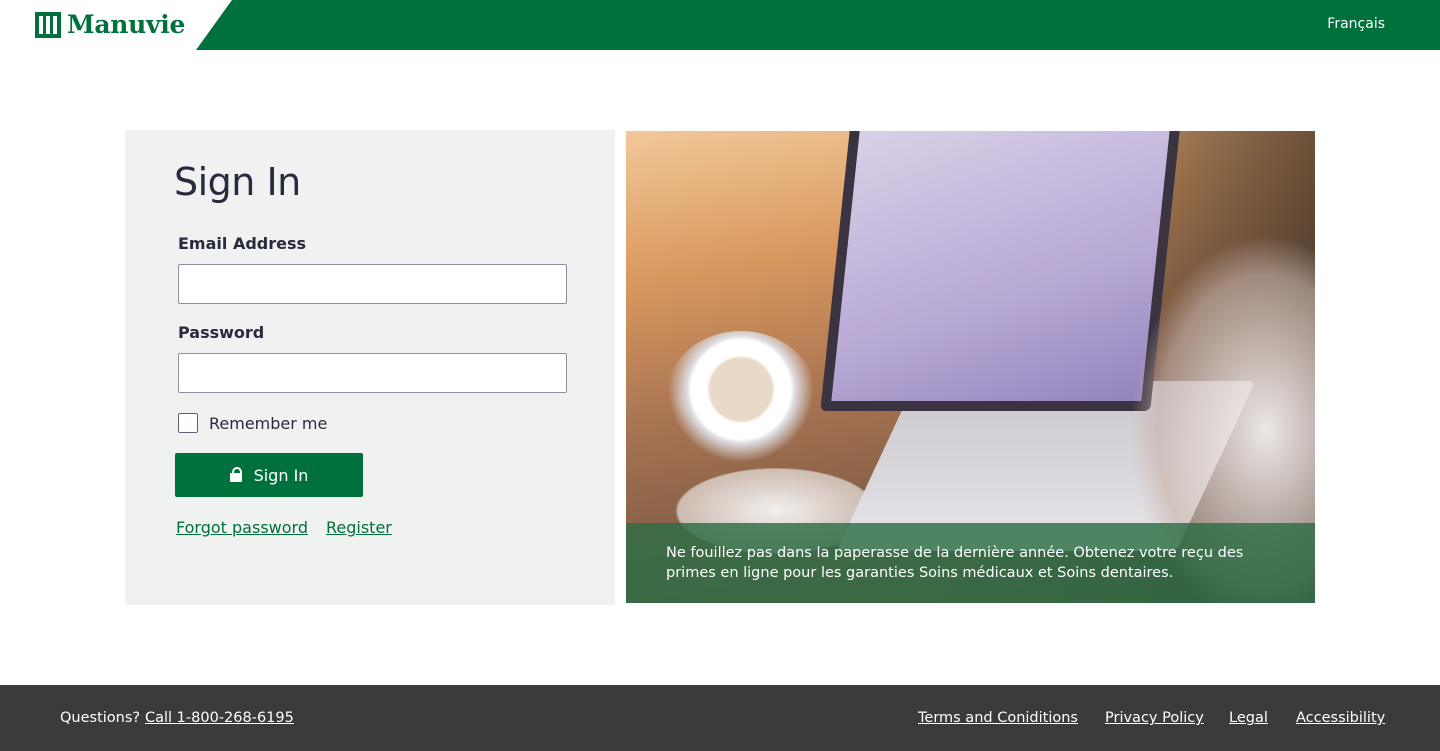  I want to click on signin-button-label: Sign In, so click(281, 475).